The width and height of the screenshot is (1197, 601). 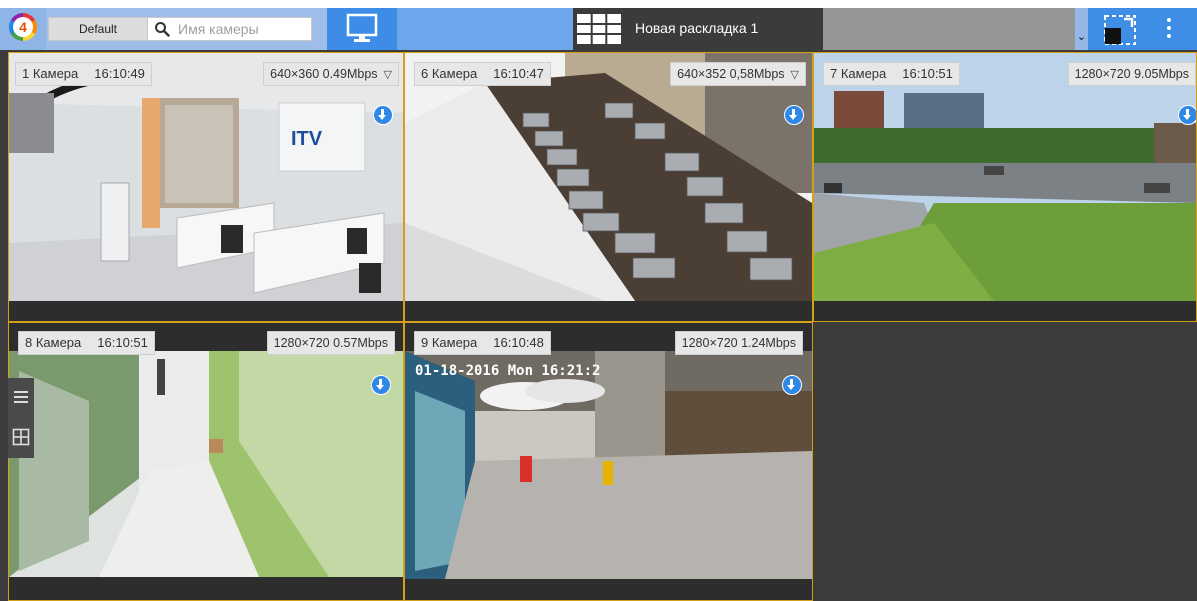 What do you see at coordinates (119, 73) in the screenshot?
I see `camera-time: 16:10:49` at bounding box center [119, 73].